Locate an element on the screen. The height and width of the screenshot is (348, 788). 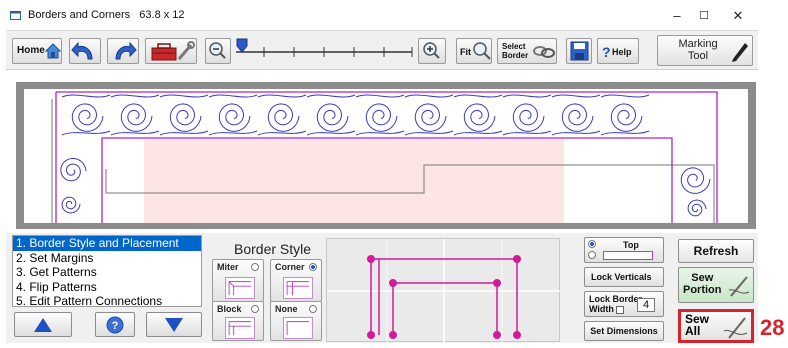
top-label: Top is located at coordinates (631, 245).